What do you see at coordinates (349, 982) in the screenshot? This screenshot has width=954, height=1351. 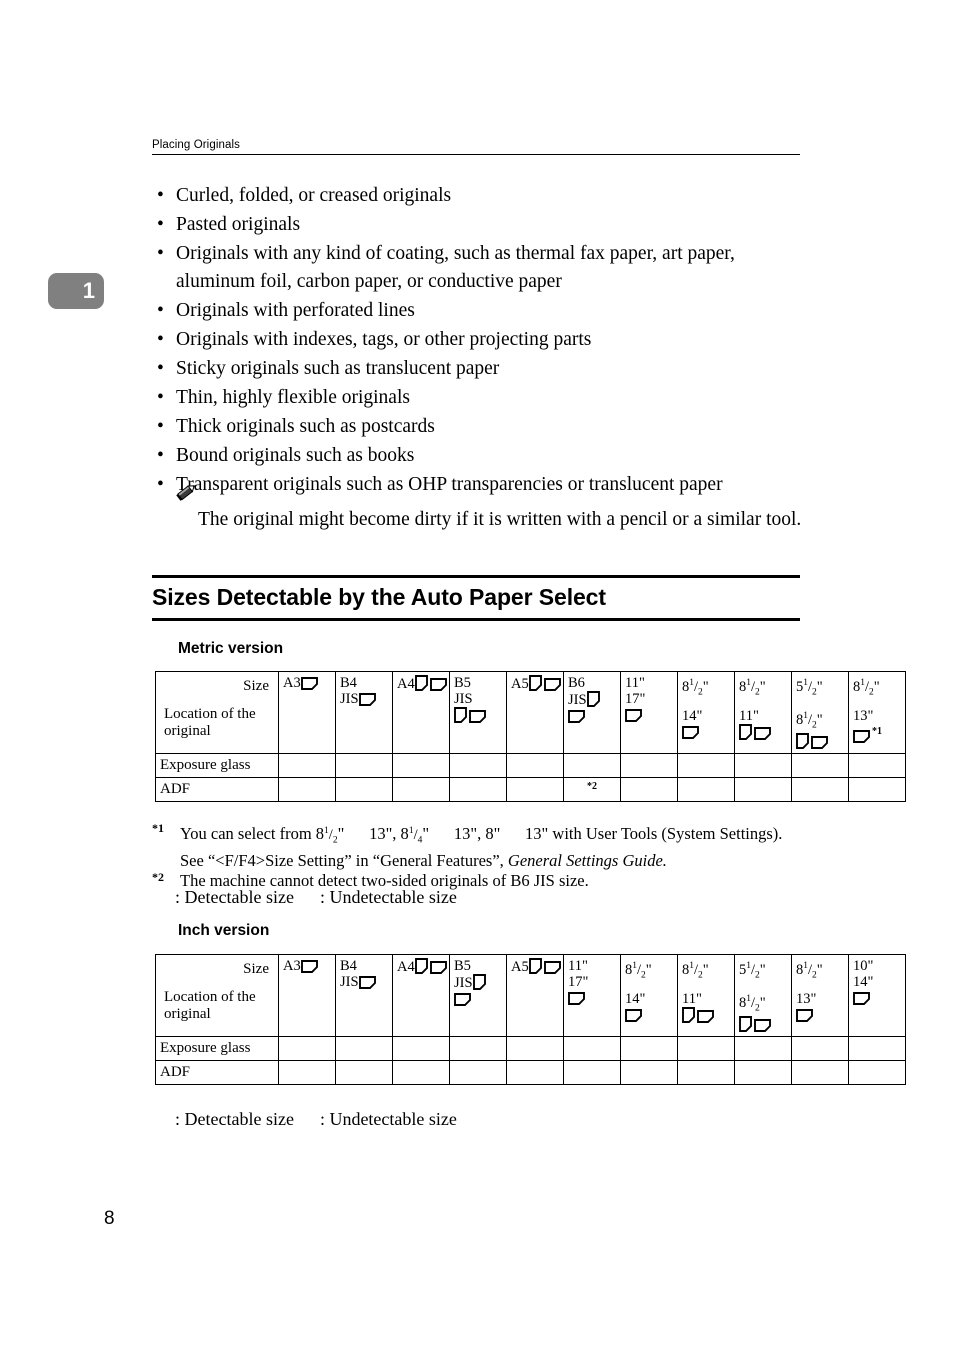 I see `jis-label: JIS` at bounding box center [349, 982].